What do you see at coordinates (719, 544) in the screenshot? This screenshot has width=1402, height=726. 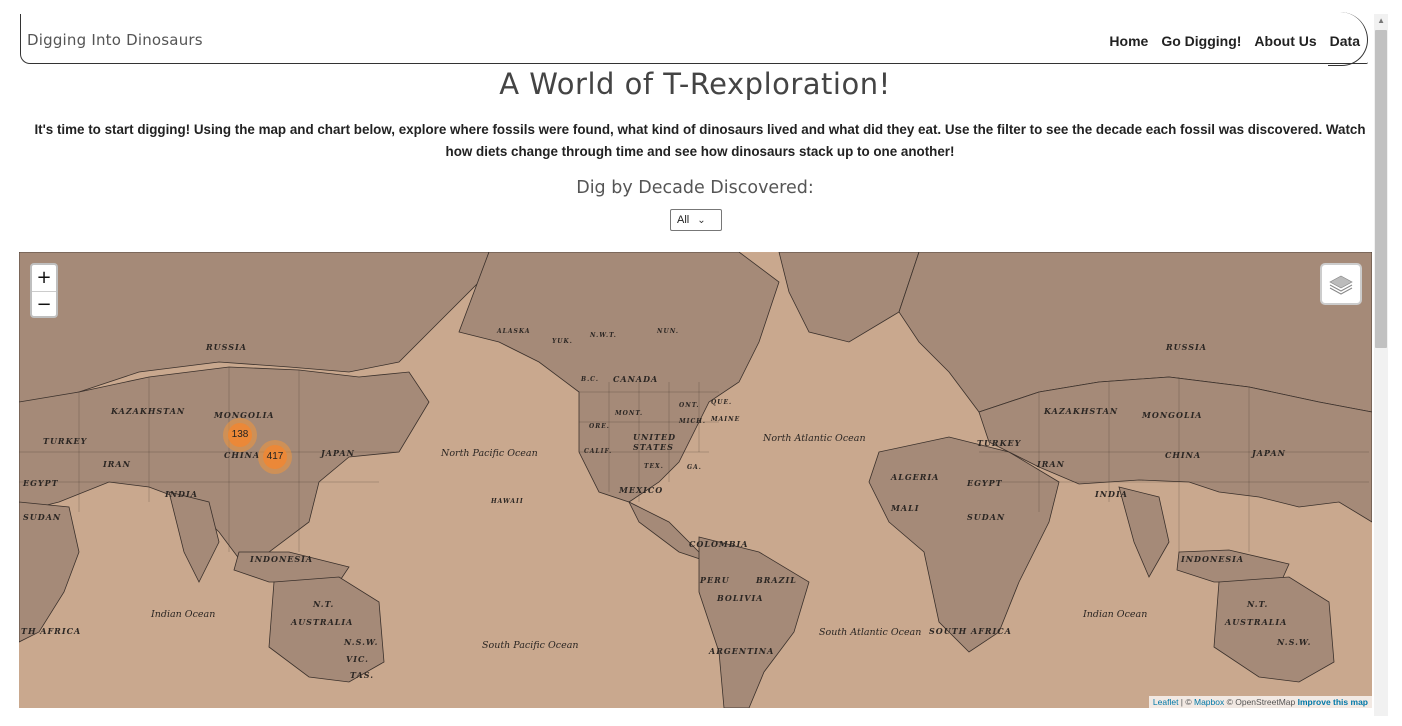 I see `map-label: COLOMBIA` at bounding box center [719, 544].